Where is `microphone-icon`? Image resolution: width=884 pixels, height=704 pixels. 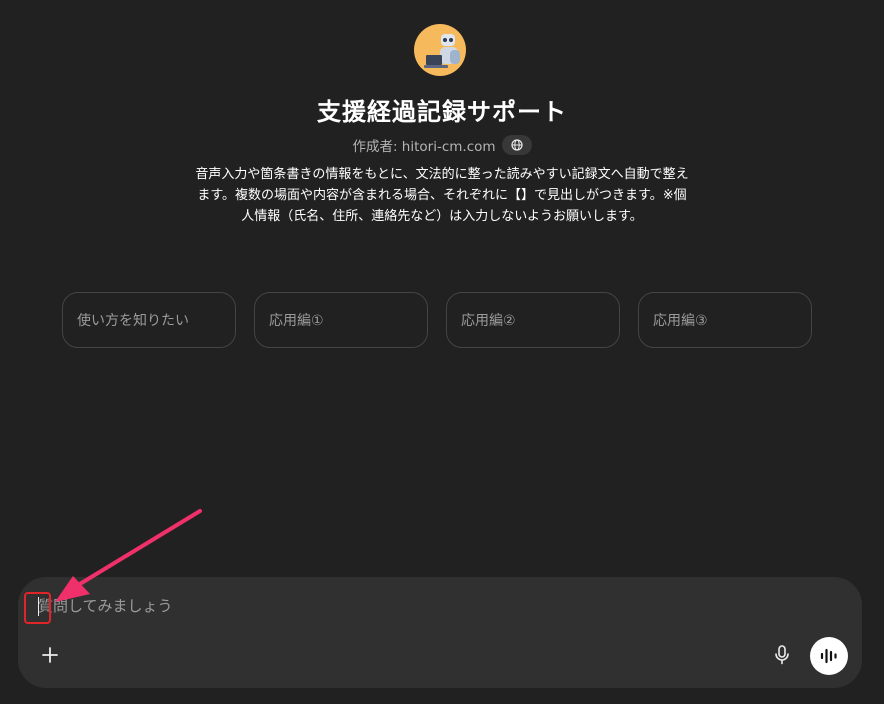 microphone-icon is located at coordinates (782, 655).